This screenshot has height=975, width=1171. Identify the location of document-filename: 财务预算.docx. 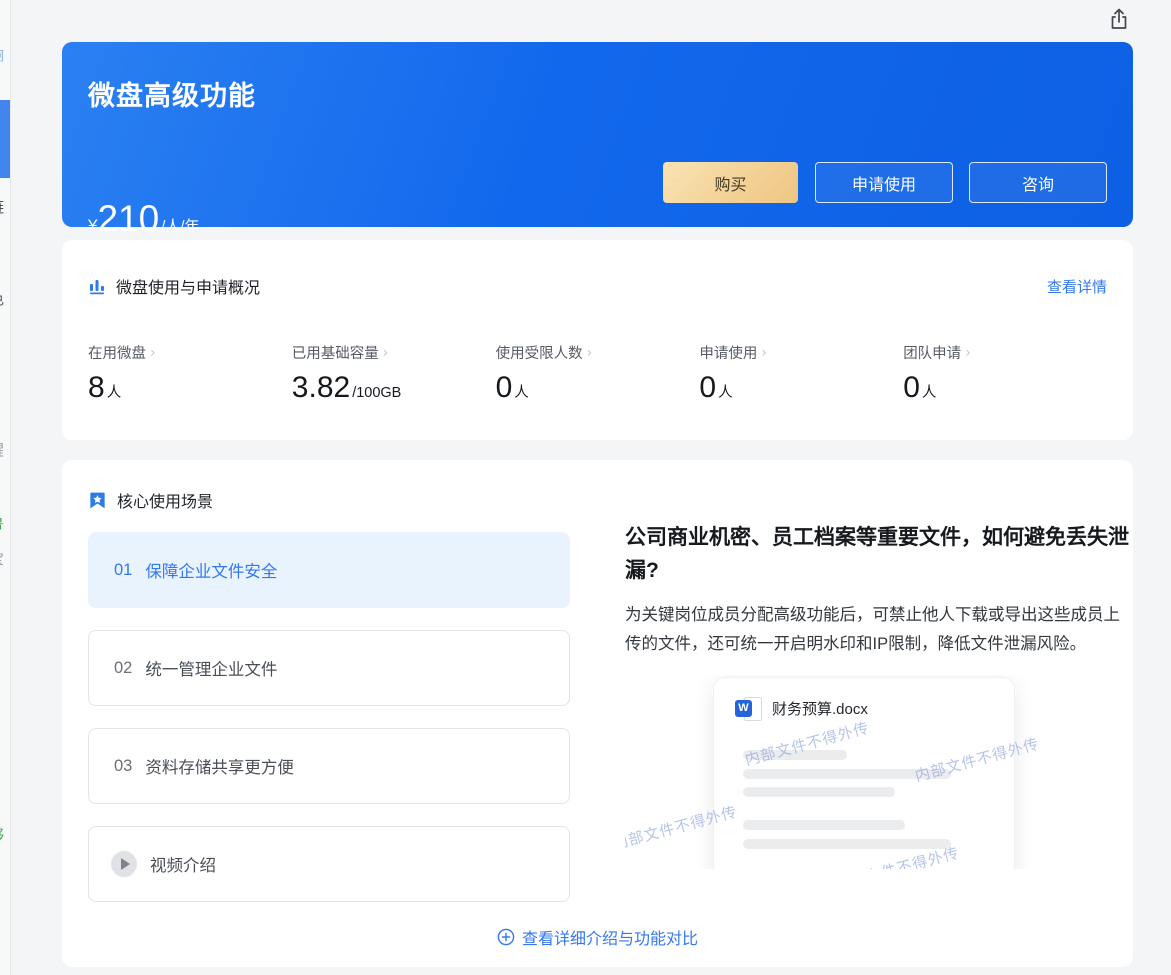
(820, 710).